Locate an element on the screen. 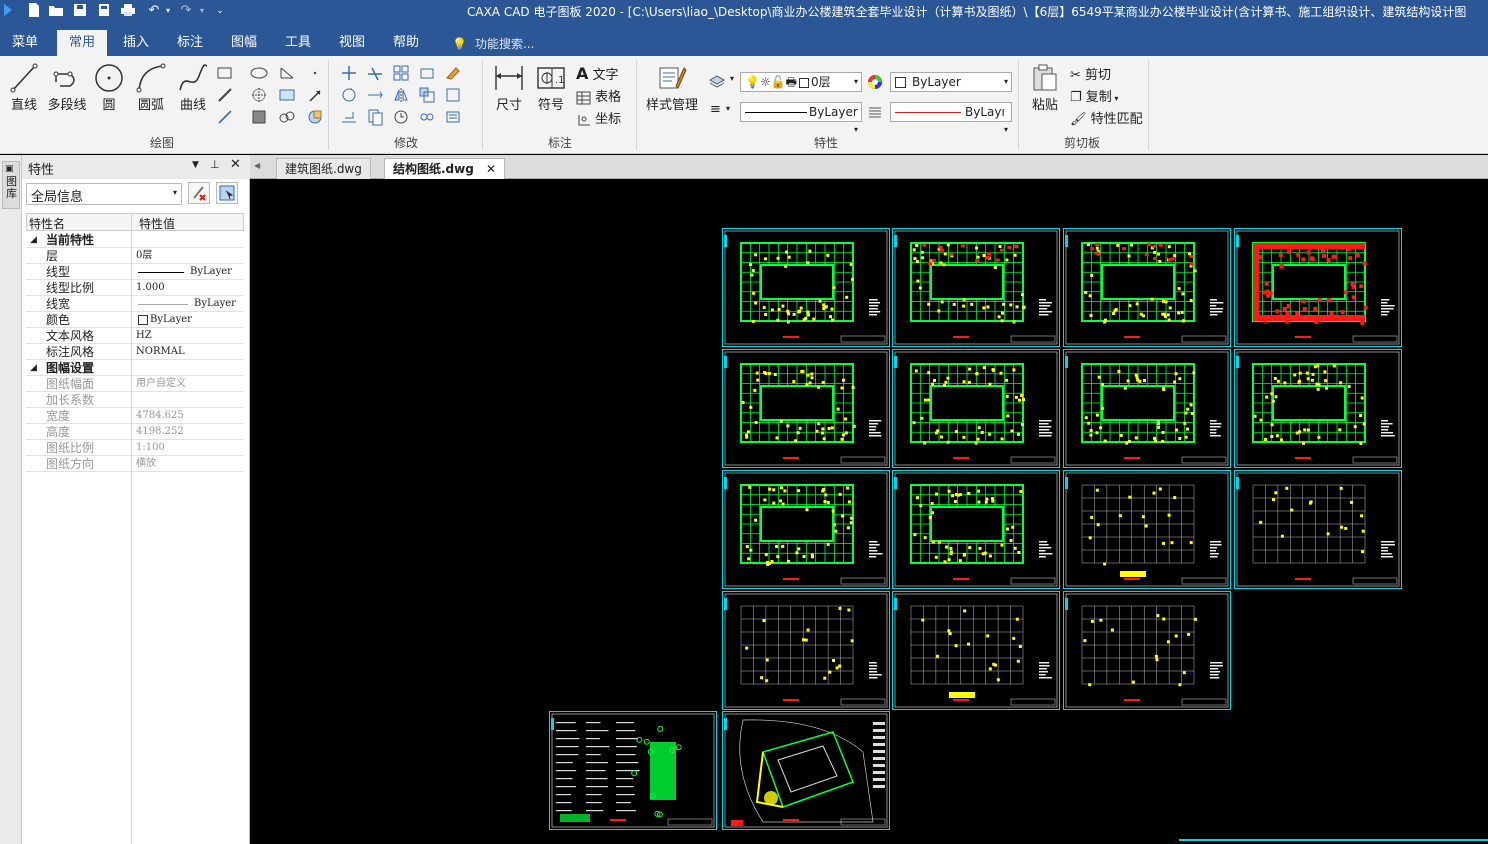  point-icon is located at coordinates (315, 73).